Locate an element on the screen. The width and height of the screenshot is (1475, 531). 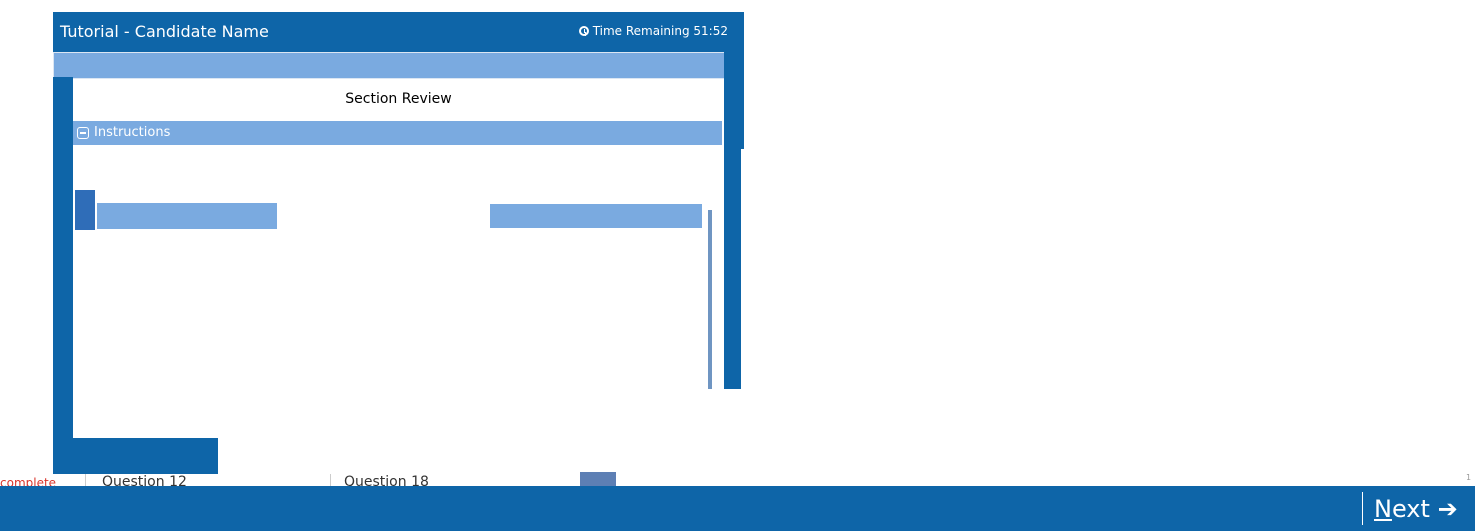
clock-icon is located at coordinates (583, 31).